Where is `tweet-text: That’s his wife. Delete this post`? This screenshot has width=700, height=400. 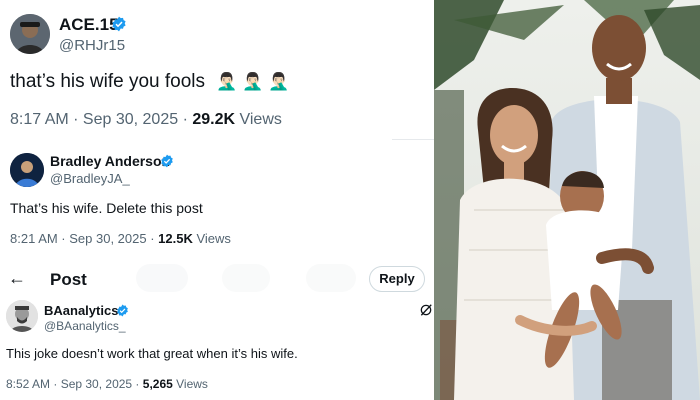
tweet-text: That’s his wife. Delete this post is located at coordinates (106, 208).